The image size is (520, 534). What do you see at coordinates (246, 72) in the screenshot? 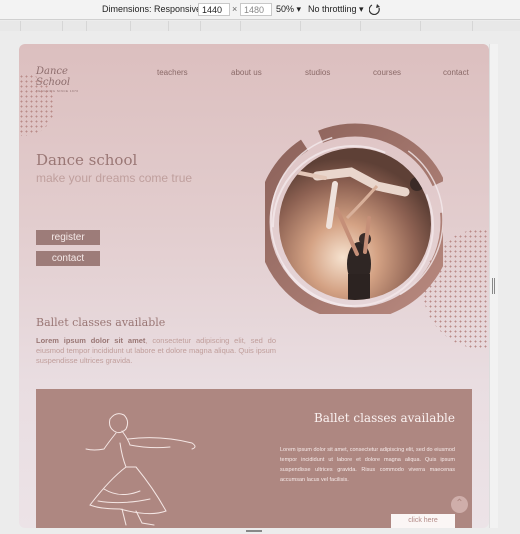
I see `nav-about-us: about us` at bounding box center [246, 72].